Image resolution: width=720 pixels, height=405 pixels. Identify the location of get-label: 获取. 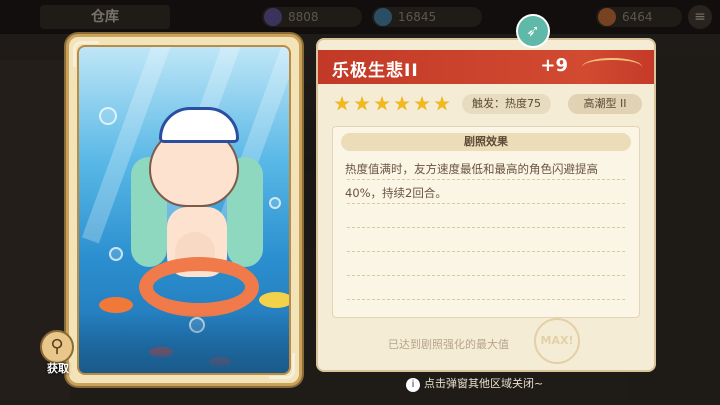
(58, 368).